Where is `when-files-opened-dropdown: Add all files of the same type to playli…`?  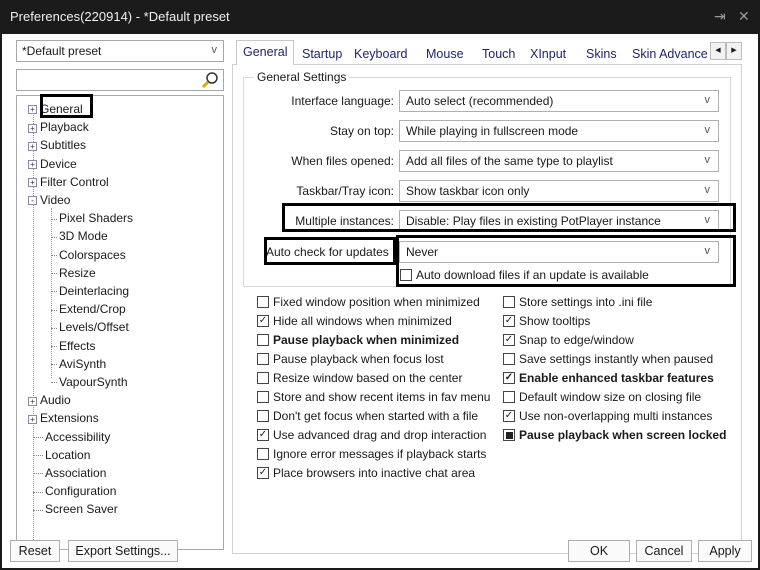
when-files-opened-dropdown: Add all files of the same type to playli… is located at coordinates (559, 161).